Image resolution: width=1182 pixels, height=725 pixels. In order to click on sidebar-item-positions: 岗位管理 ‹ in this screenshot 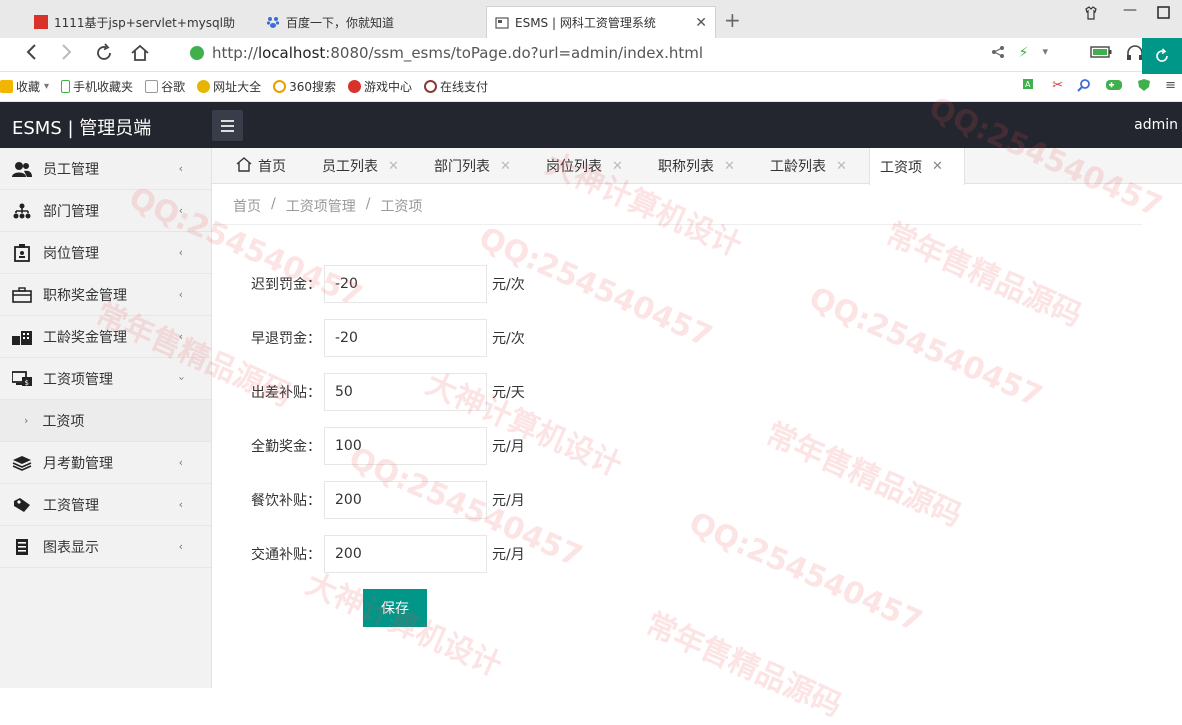, I will do `click(105, 253)`.